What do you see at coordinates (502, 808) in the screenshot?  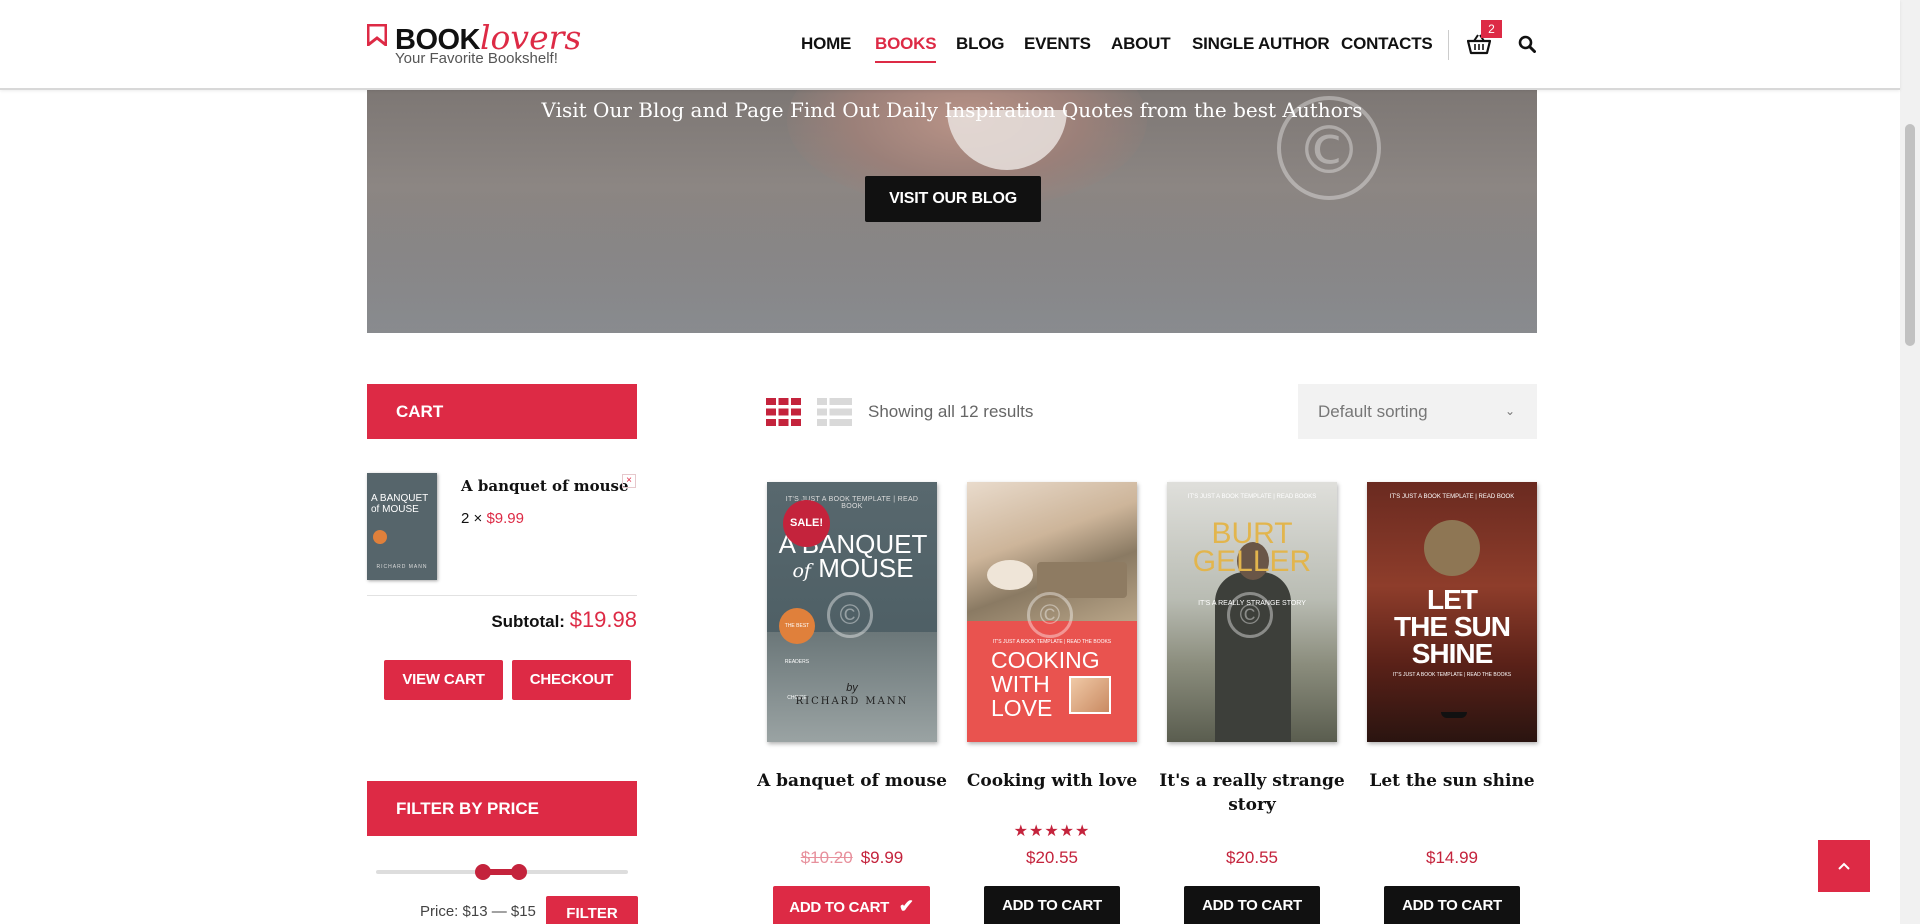 I see `filter-widget-title: FILTER BY PRICE` at bounding box center [502, 808].